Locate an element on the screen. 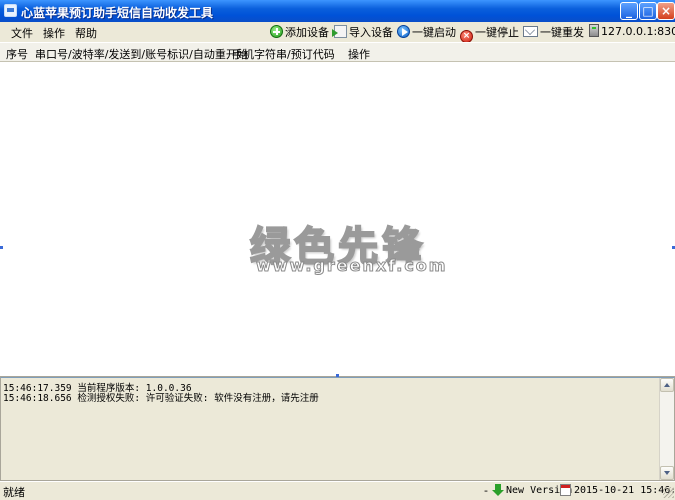  title-bar: 心蓝苹果预订助手短信自动收发工具 _ □ × is located at coordinates (337, 11).